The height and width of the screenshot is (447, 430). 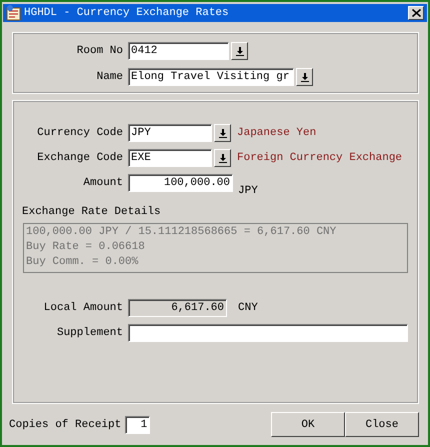 What do you see at coordinates (92, 212) in the screenshot?
I see `section-title: Exchange Rate Details` at bounding box center [92, 212].